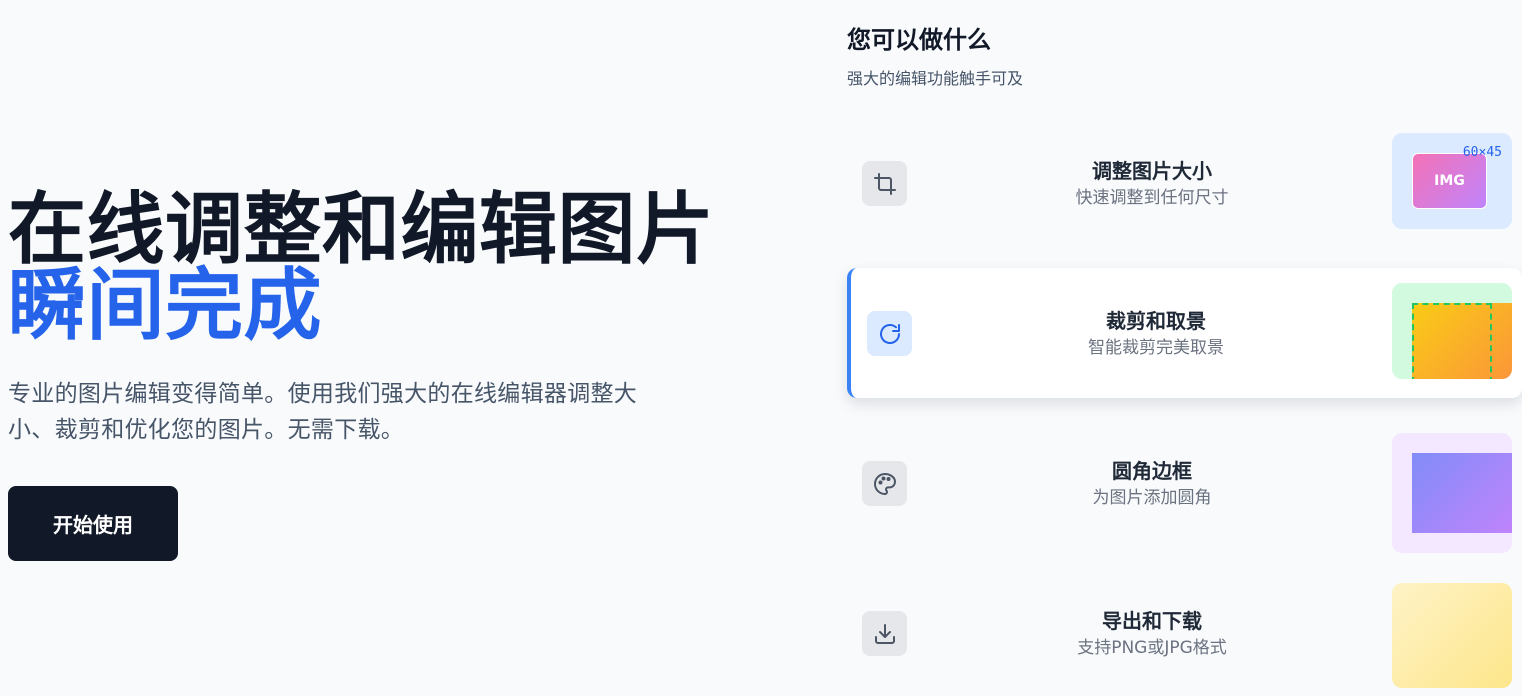 Image resolution: width=1522 pixels, height=696 pixels. Describe the element at coordinates (1156, 348) in the screenshot. I see `feature-desc: 智能裁剪完美取景` at that location.